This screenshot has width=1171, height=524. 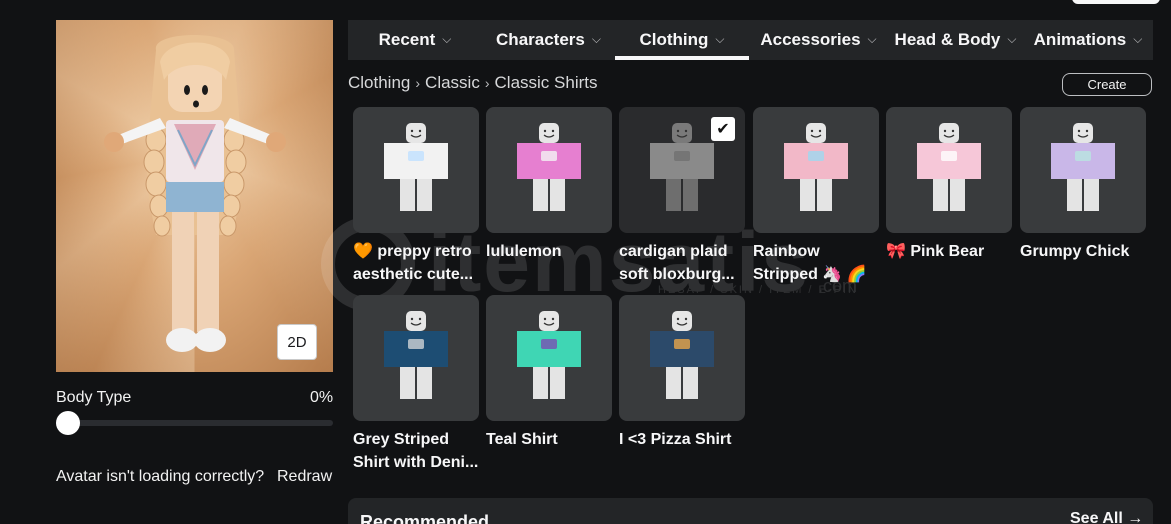 What do you see at coordinates (750, 511) in the screenshot?
I see `recommended-section: Recommended See All →` at bounding box center [750, 511].